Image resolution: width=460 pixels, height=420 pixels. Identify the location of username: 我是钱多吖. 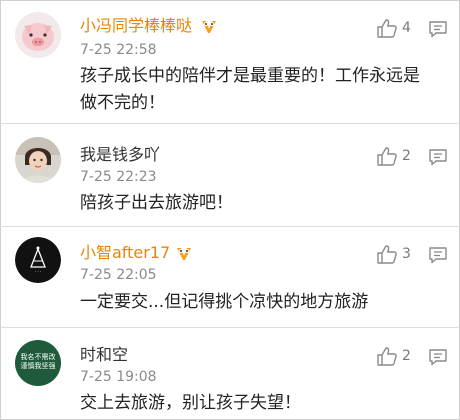
(120, 155).